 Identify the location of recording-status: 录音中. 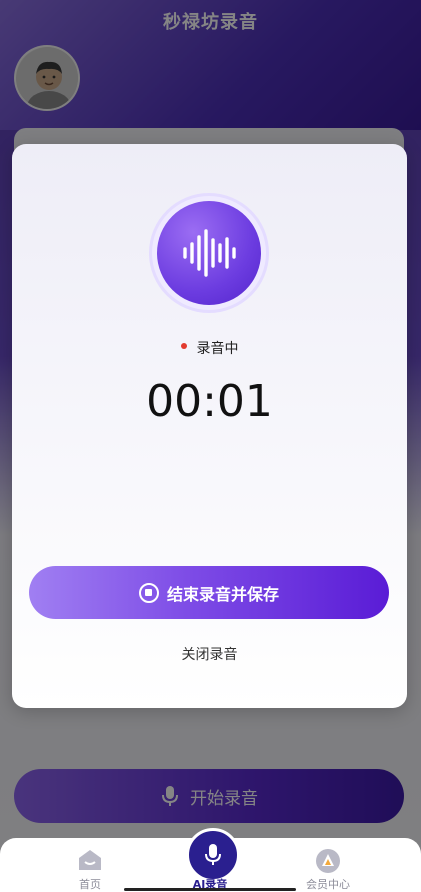
(209, 348).